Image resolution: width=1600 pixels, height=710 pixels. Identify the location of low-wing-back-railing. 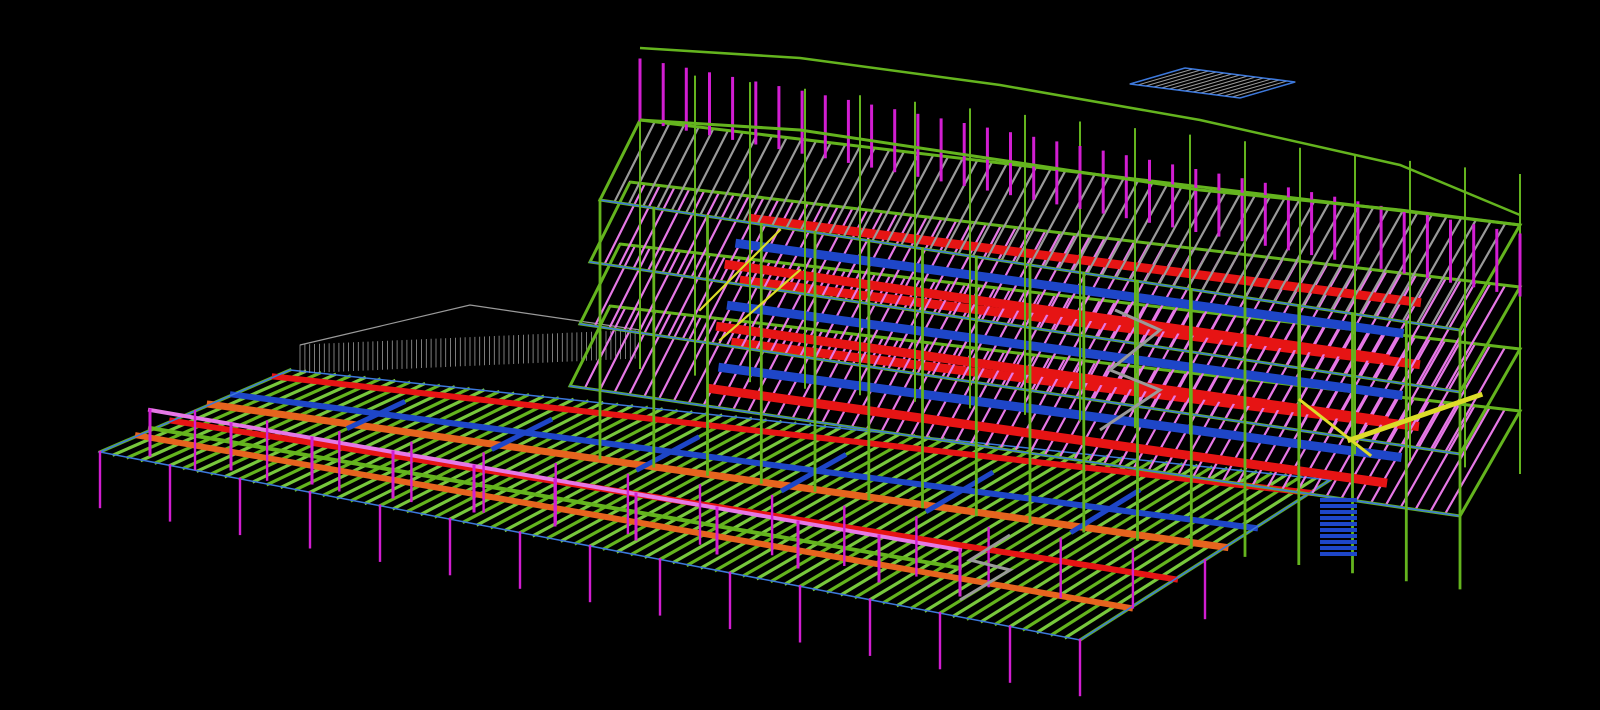
(470, 339).